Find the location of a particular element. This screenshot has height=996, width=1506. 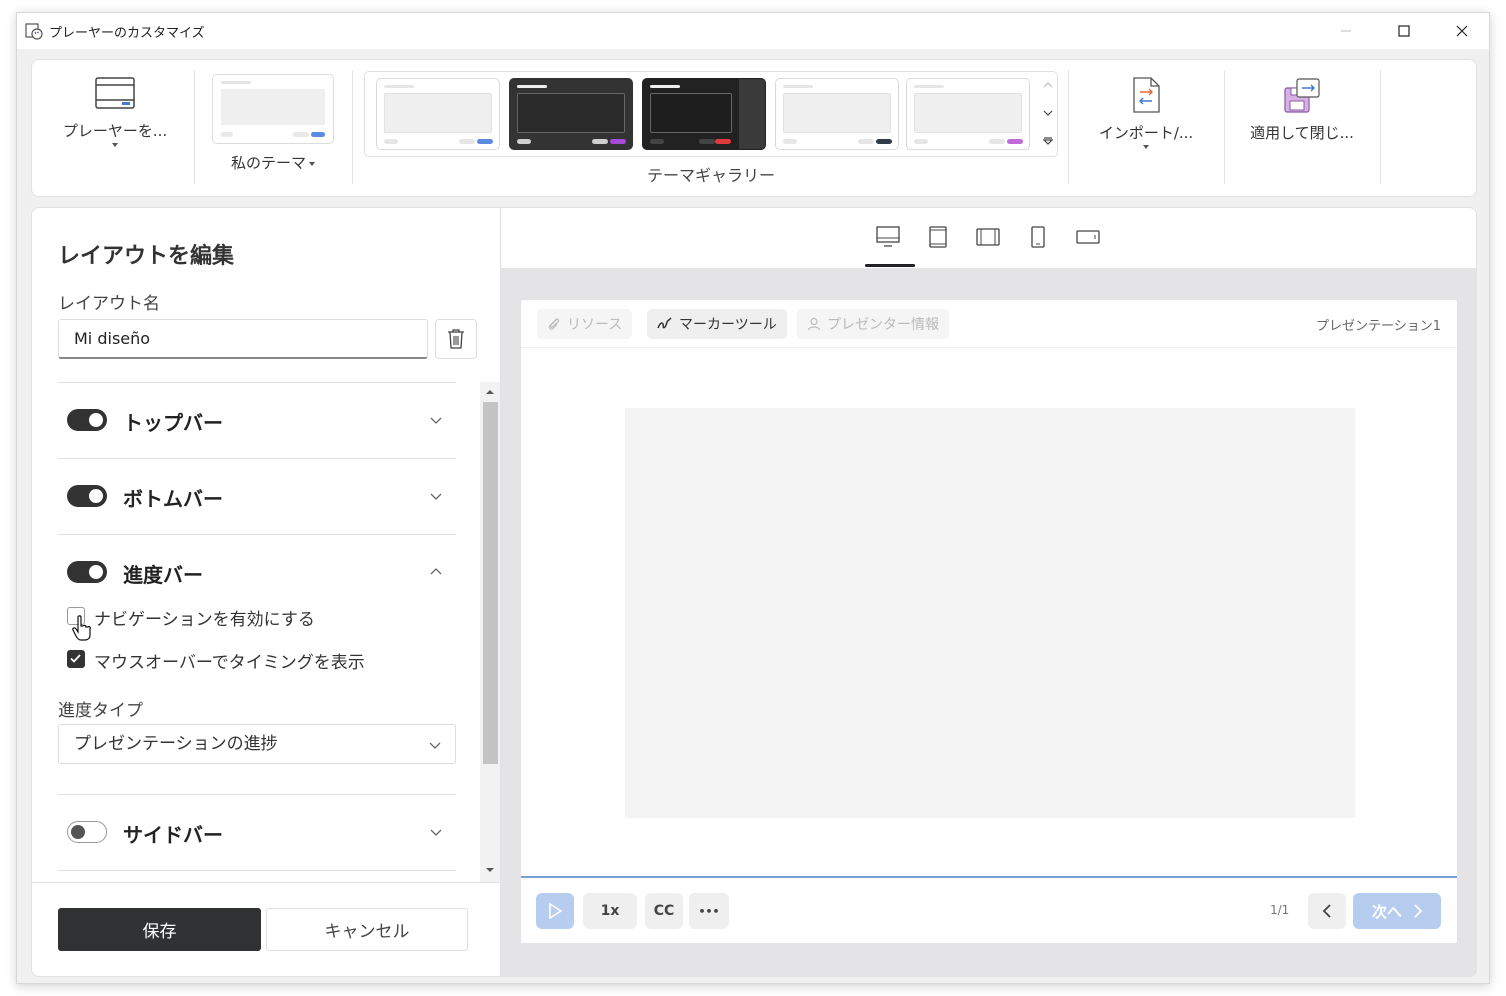

device-tablet-portrait-button is located at coordinates (938, 237).